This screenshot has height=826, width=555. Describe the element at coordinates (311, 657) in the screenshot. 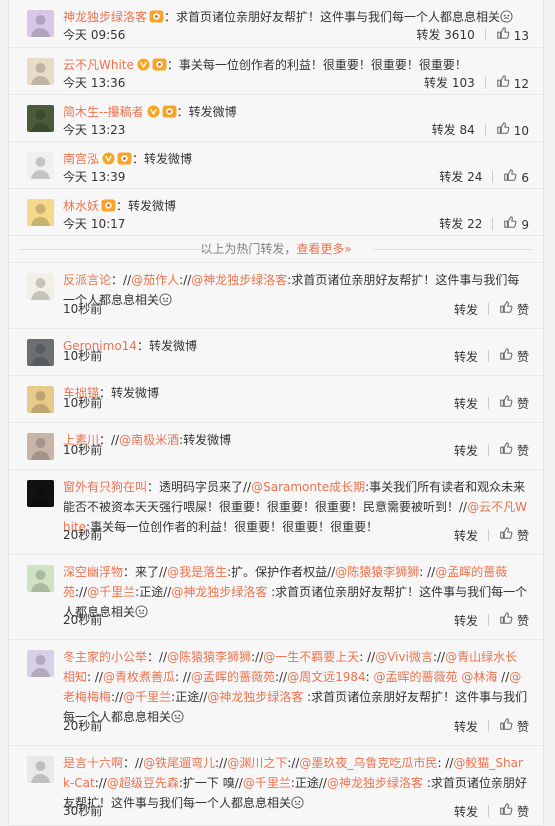

I see `user-mention-link: @一生不羁要上天` at that location.